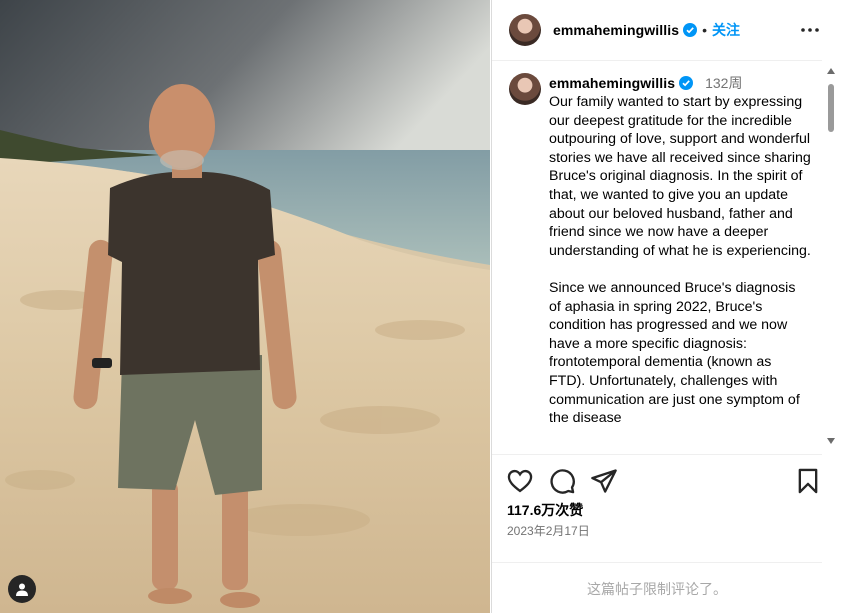 This screenshot has height=614, width=868. I want to click on post-header: emmahemingwillis • 关注, so click(657, 30).